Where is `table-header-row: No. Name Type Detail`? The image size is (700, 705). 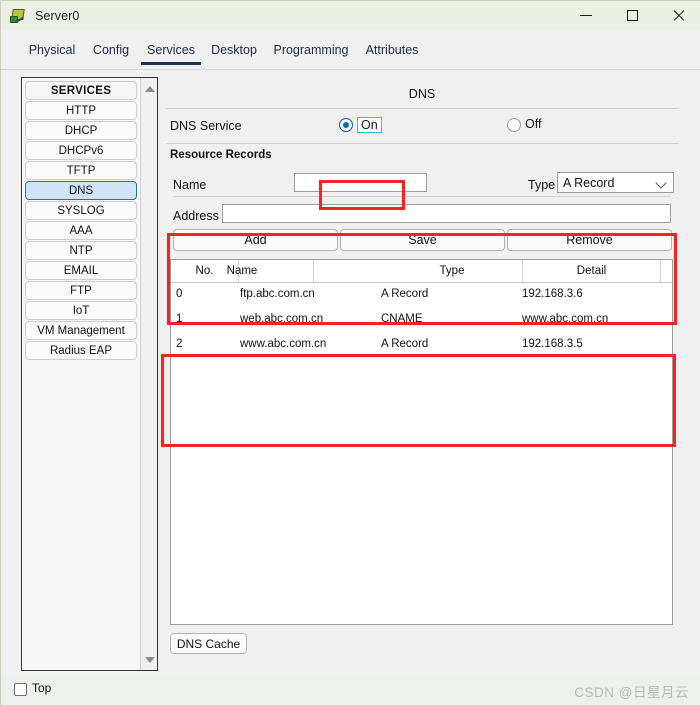 table-header-row: No. Name Type Detail is located at coordinates (421, 271).